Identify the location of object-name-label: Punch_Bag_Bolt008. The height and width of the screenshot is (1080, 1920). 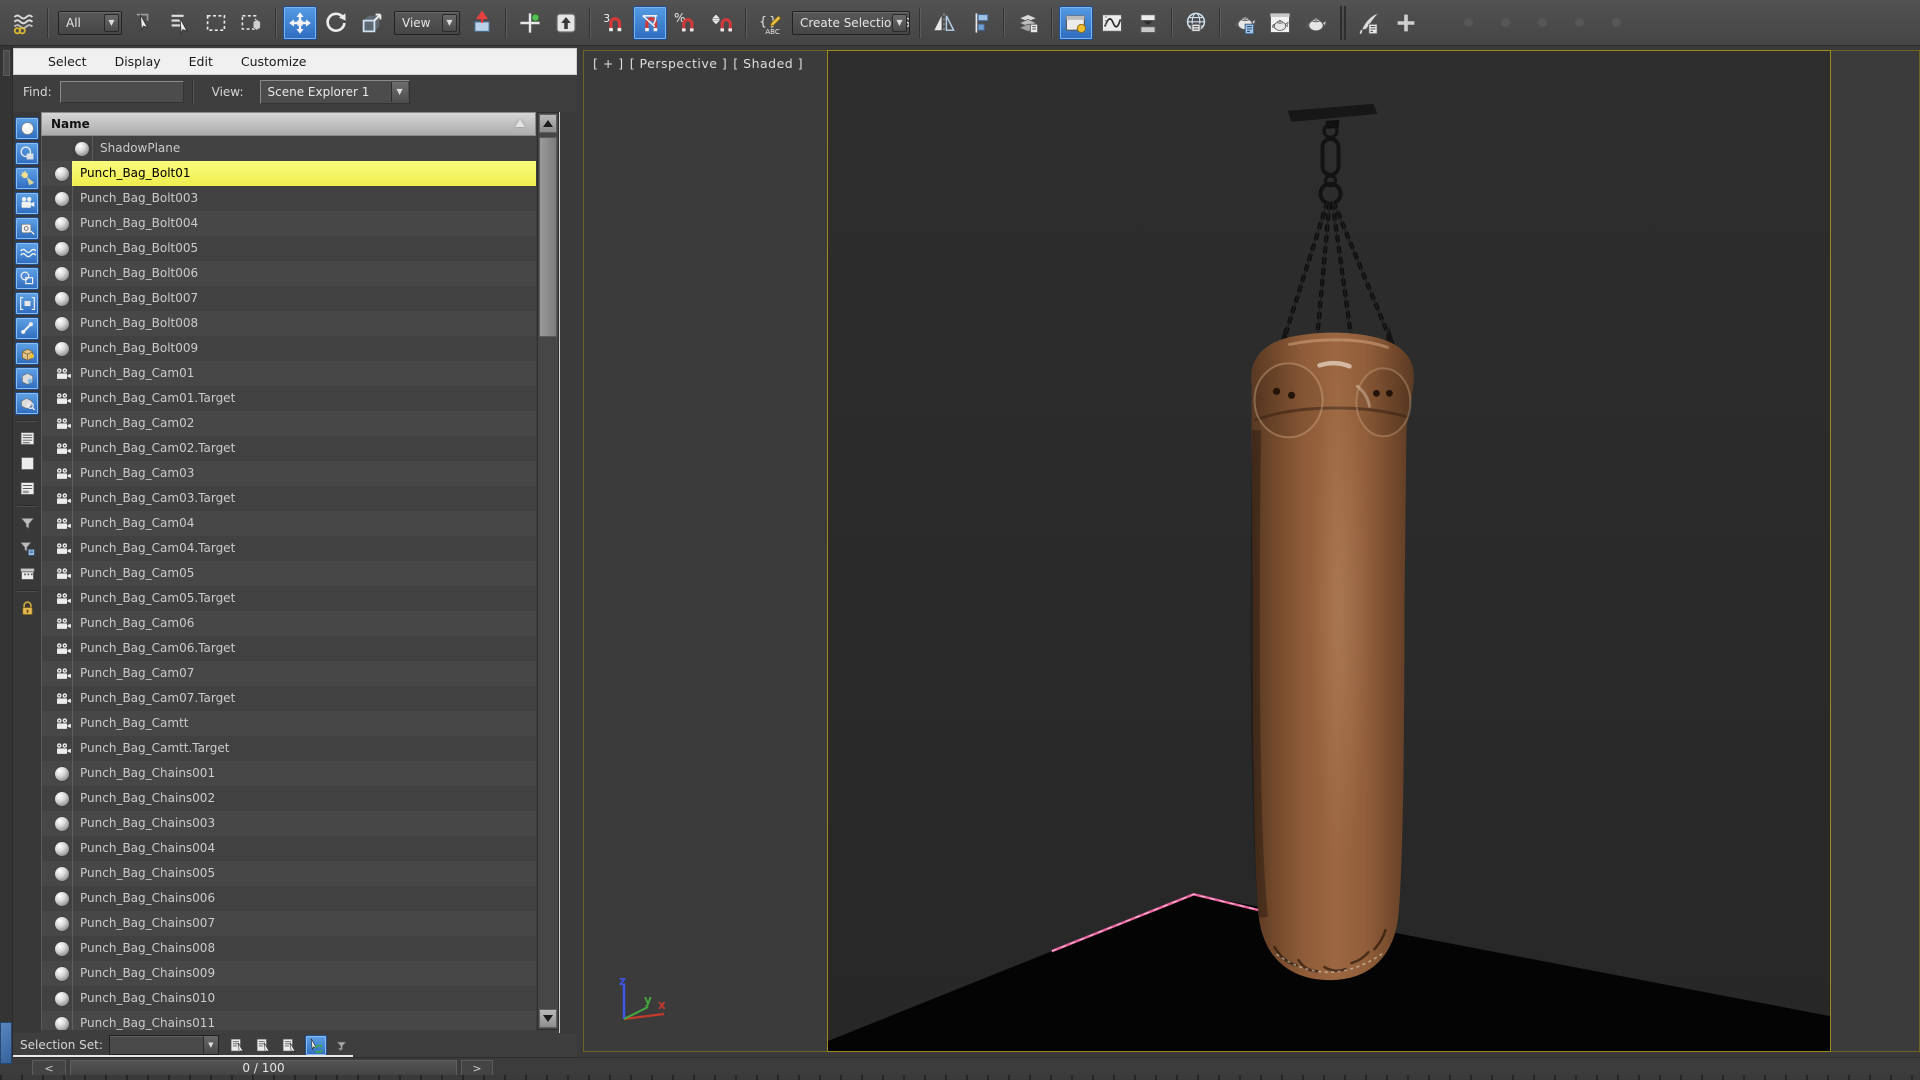
(304, 323).